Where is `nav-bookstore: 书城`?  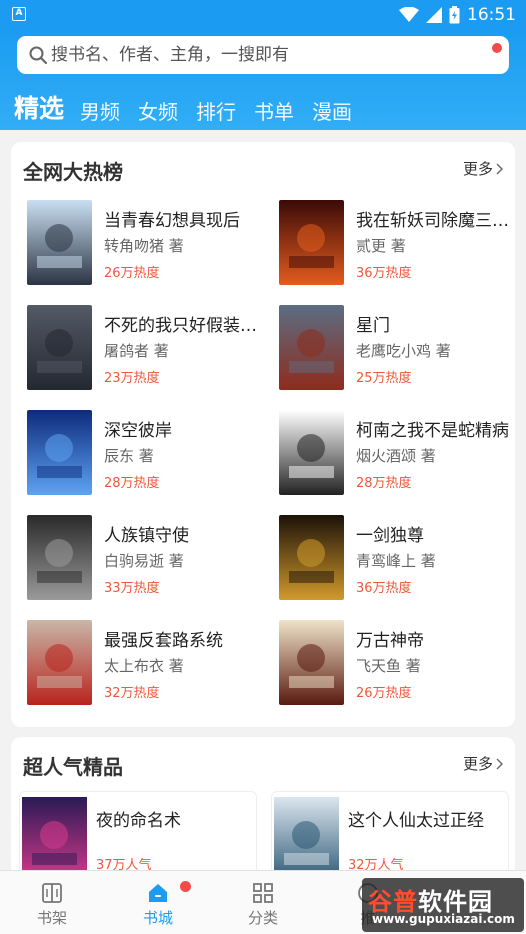
nav-bookstore: 书城 is located at coordinates (158, 902).